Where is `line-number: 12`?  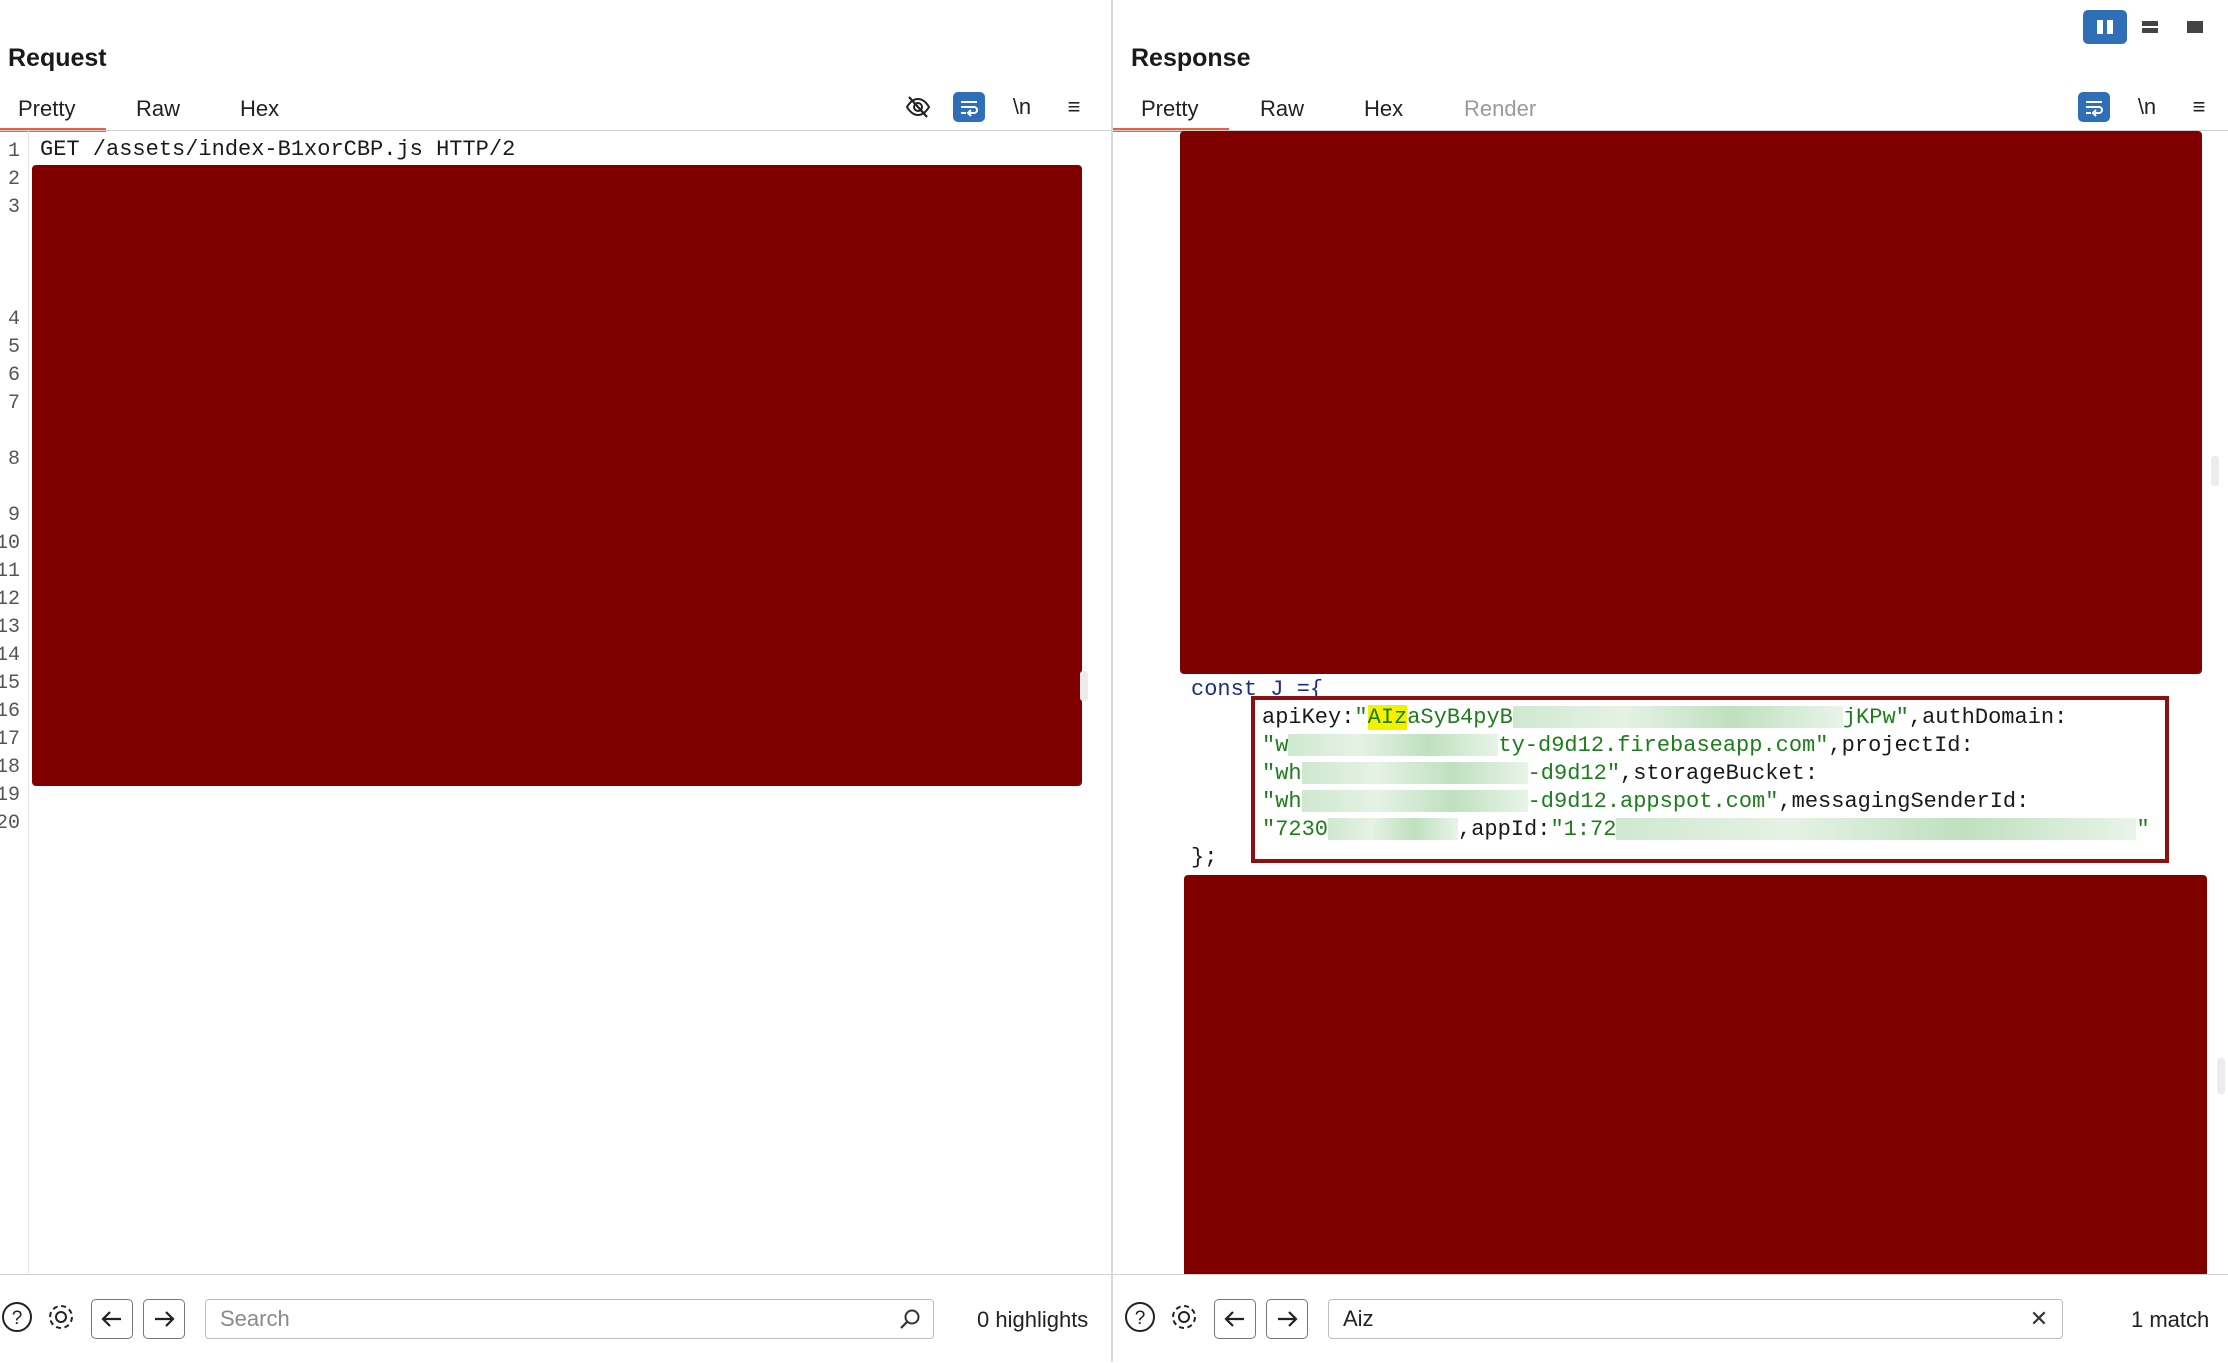
line-number: 12 is located at coordinates (10, 599).